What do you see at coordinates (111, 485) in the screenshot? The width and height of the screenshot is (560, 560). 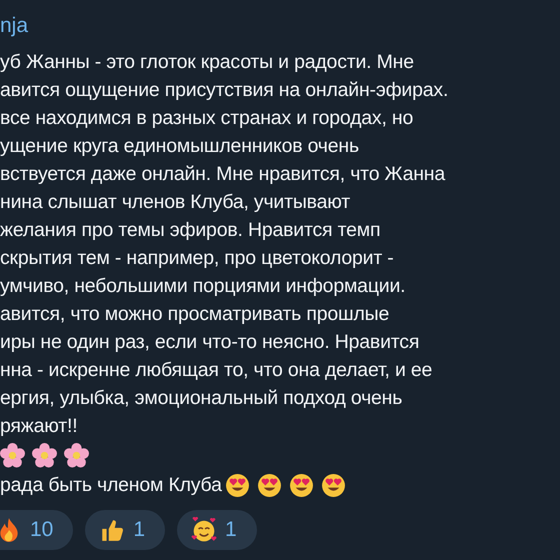 I see `message-text: рада быть членом Клуба` at bounding box center [111, 485].